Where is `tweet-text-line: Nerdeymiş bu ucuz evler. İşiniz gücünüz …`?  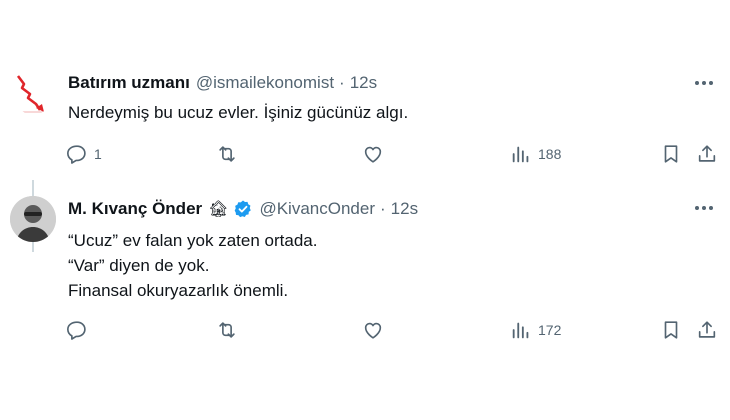 tweet-text-line: Nerdeymiş bu ucuz evler. İşiniz gücünüz … is located at coordinates (238, 112).